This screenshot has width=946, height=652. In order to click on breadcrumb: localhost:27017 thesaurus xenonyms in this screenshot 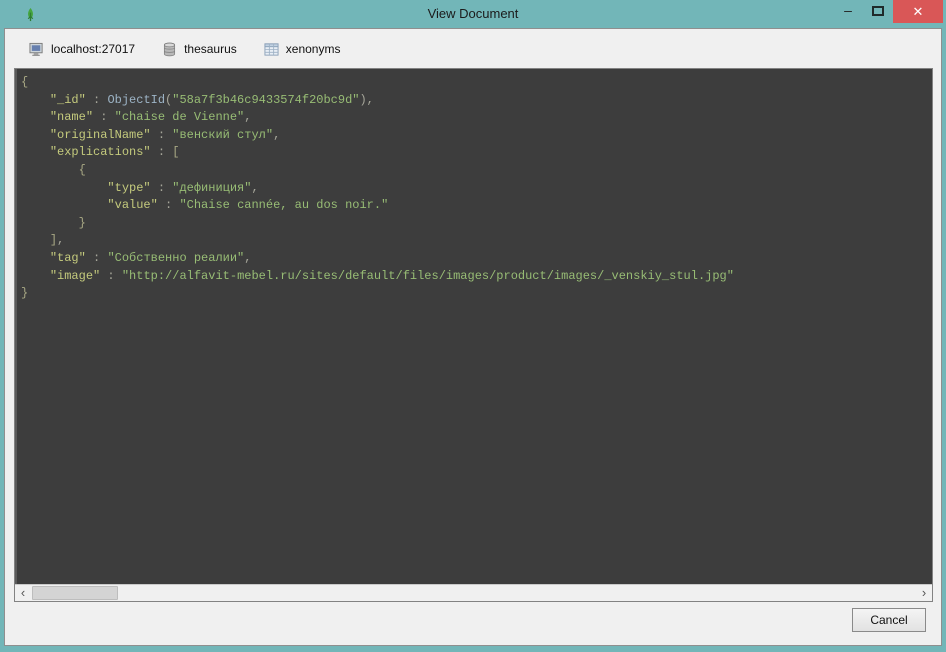, I will do `click(184, 49)`.